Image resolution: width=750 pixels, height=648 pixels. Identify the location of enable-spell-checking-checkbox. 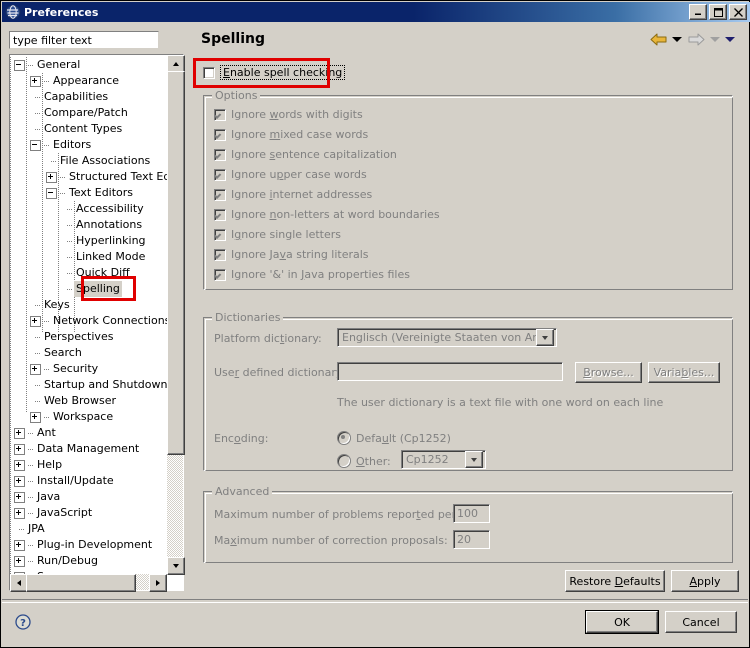
(209, 72).